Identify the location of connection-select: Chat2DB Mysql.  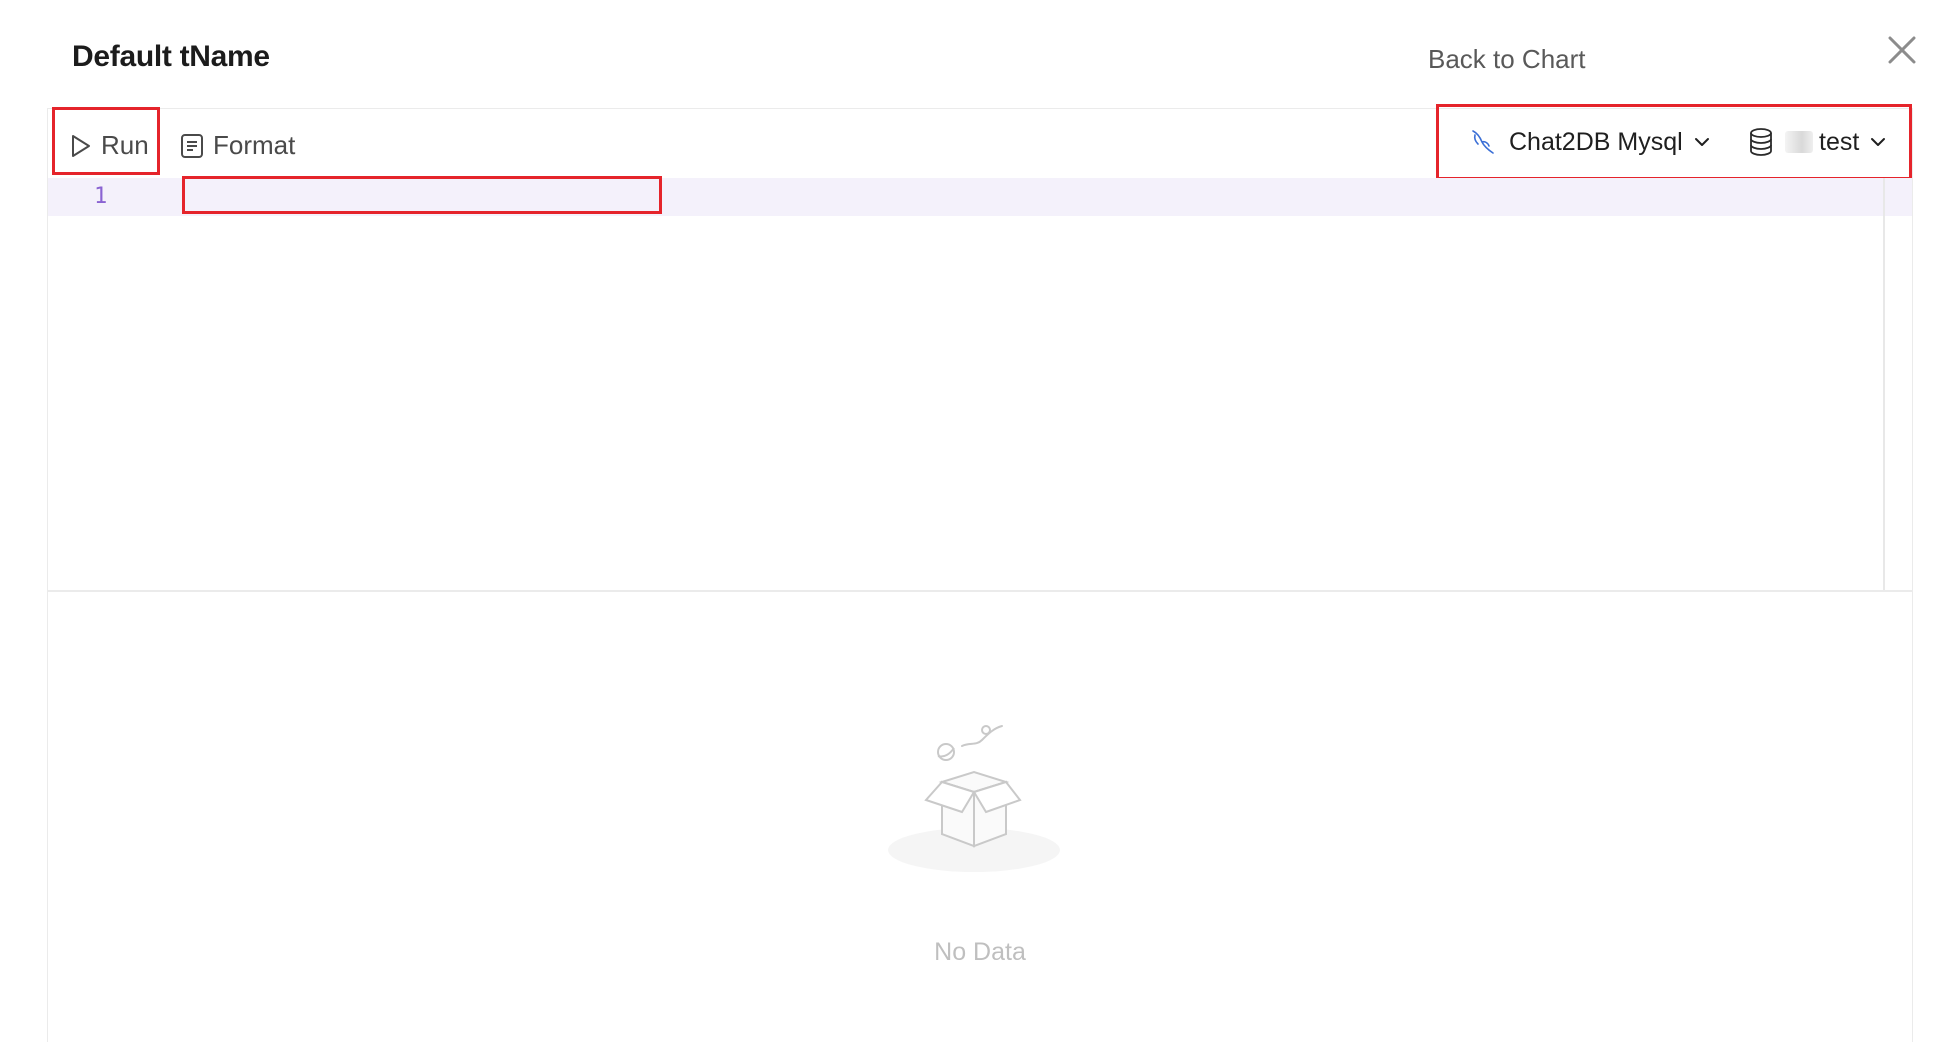
(1590, 142).